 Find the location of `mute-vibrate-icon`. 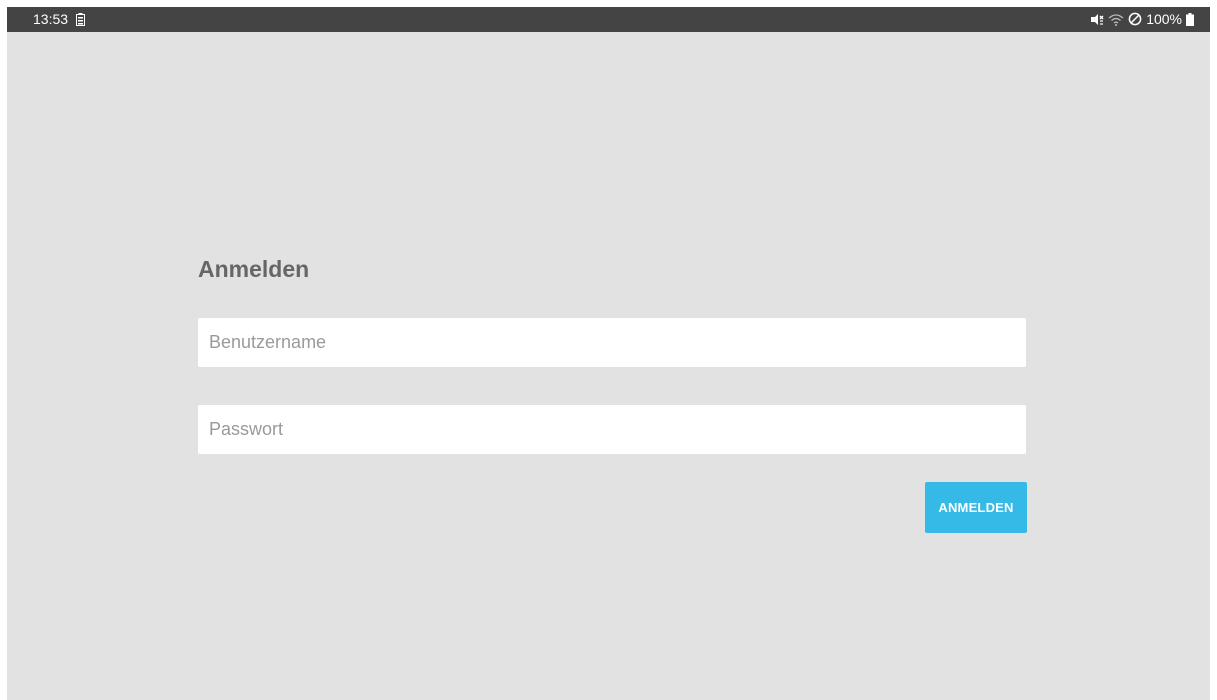

mute-vibrate-icon is located at coordinates (1097, 19).